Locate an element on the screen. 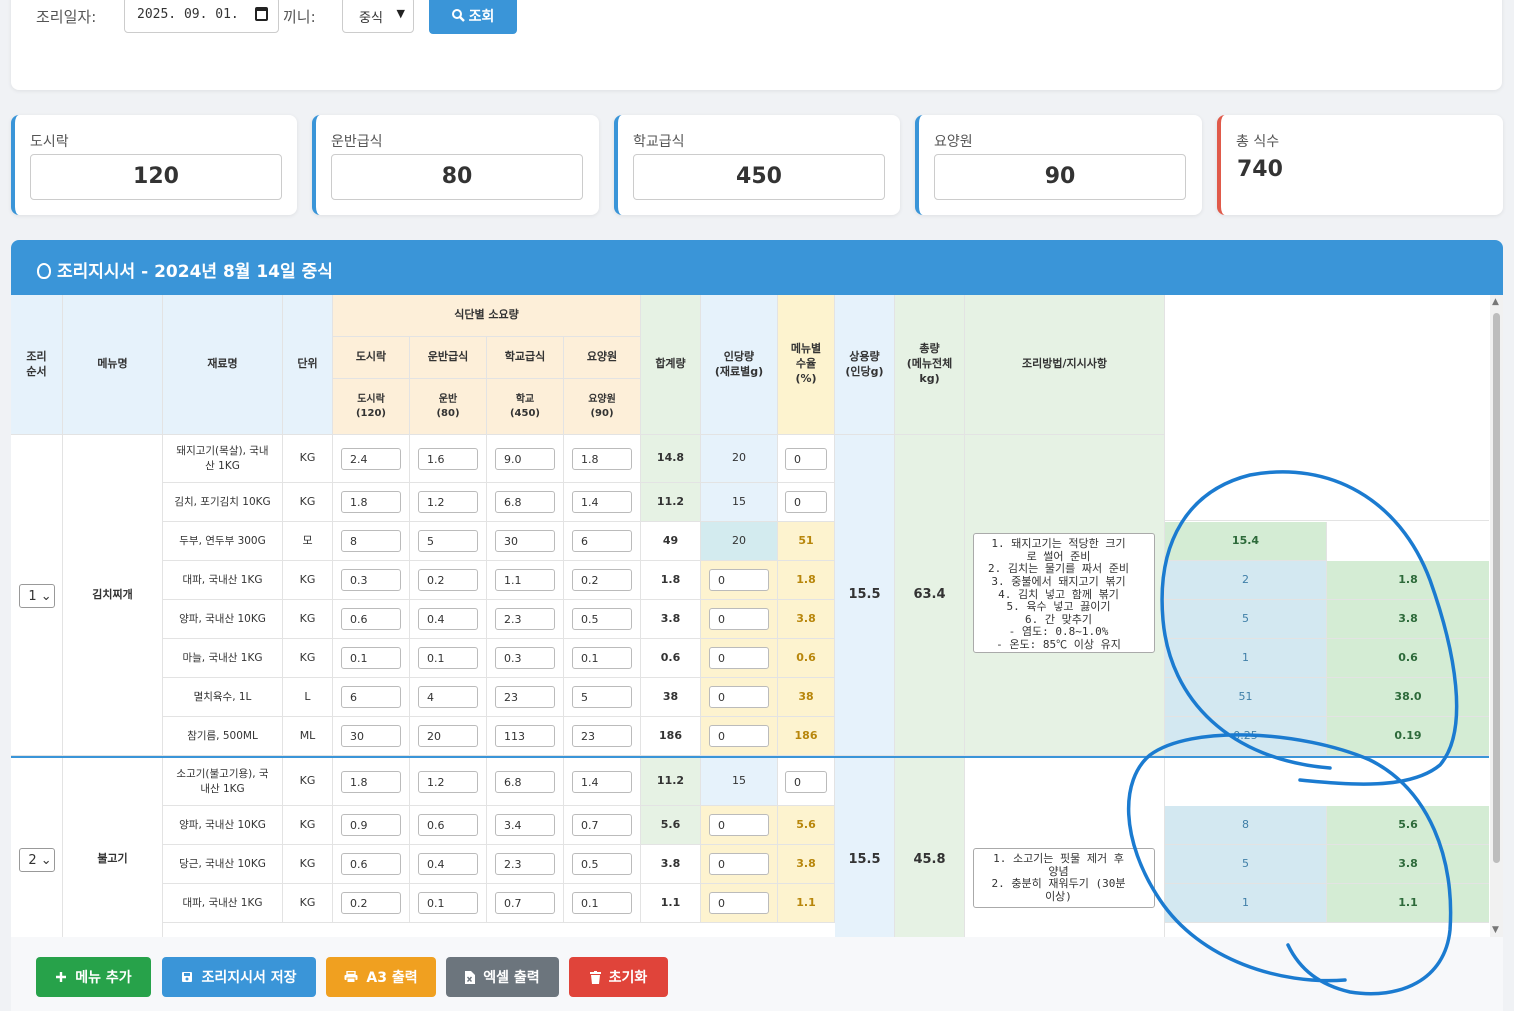 The height and width of the screenshot is (1011, 1514). save-instruction-button: 조리지시서 저장 is located at coordinates (239, 977).